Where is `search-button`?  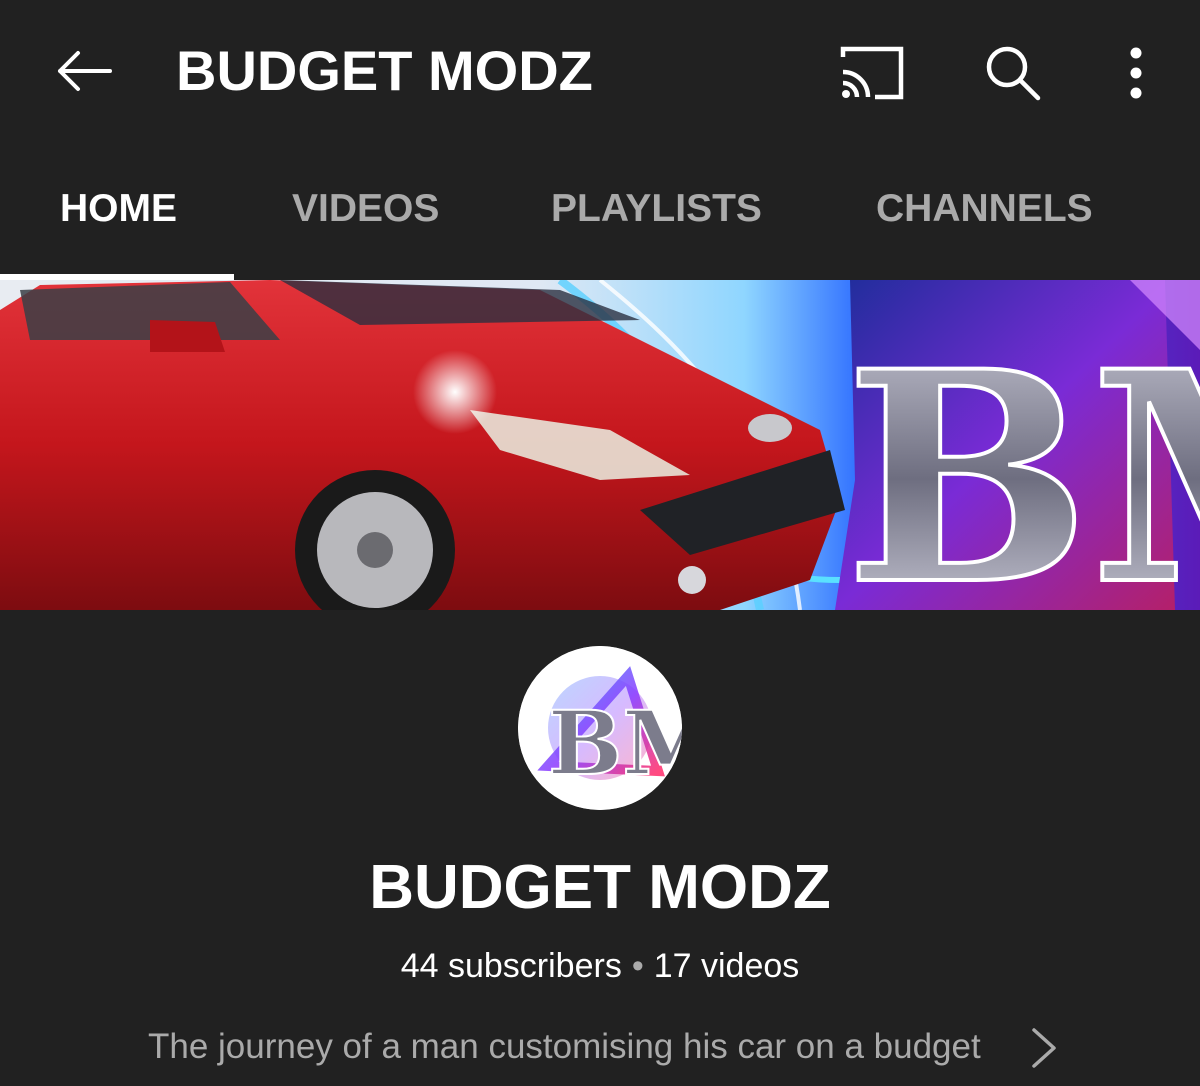 search-button is located at coordinates (1013, 73).